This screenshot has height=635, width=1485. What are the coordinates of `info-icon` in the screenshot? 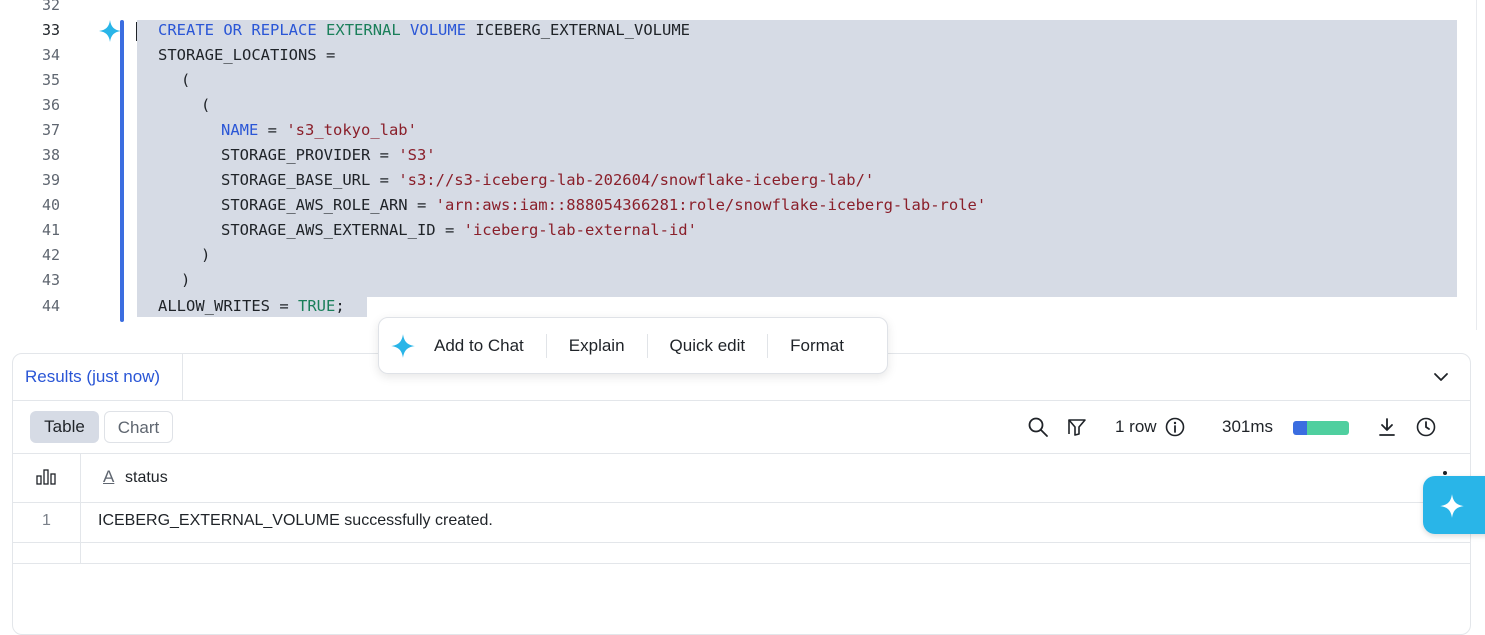 It's located at (1175, 427).